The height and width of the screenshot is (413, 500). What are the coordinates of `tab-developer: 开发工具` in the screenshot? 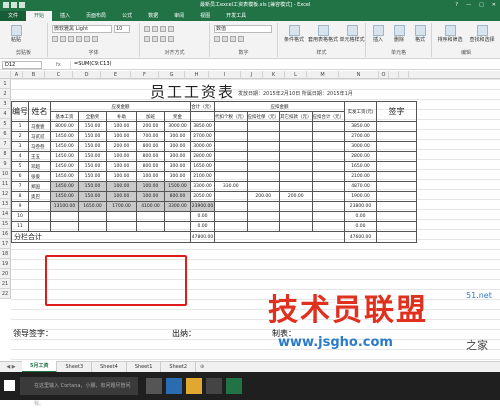 It's located at (236, 16).